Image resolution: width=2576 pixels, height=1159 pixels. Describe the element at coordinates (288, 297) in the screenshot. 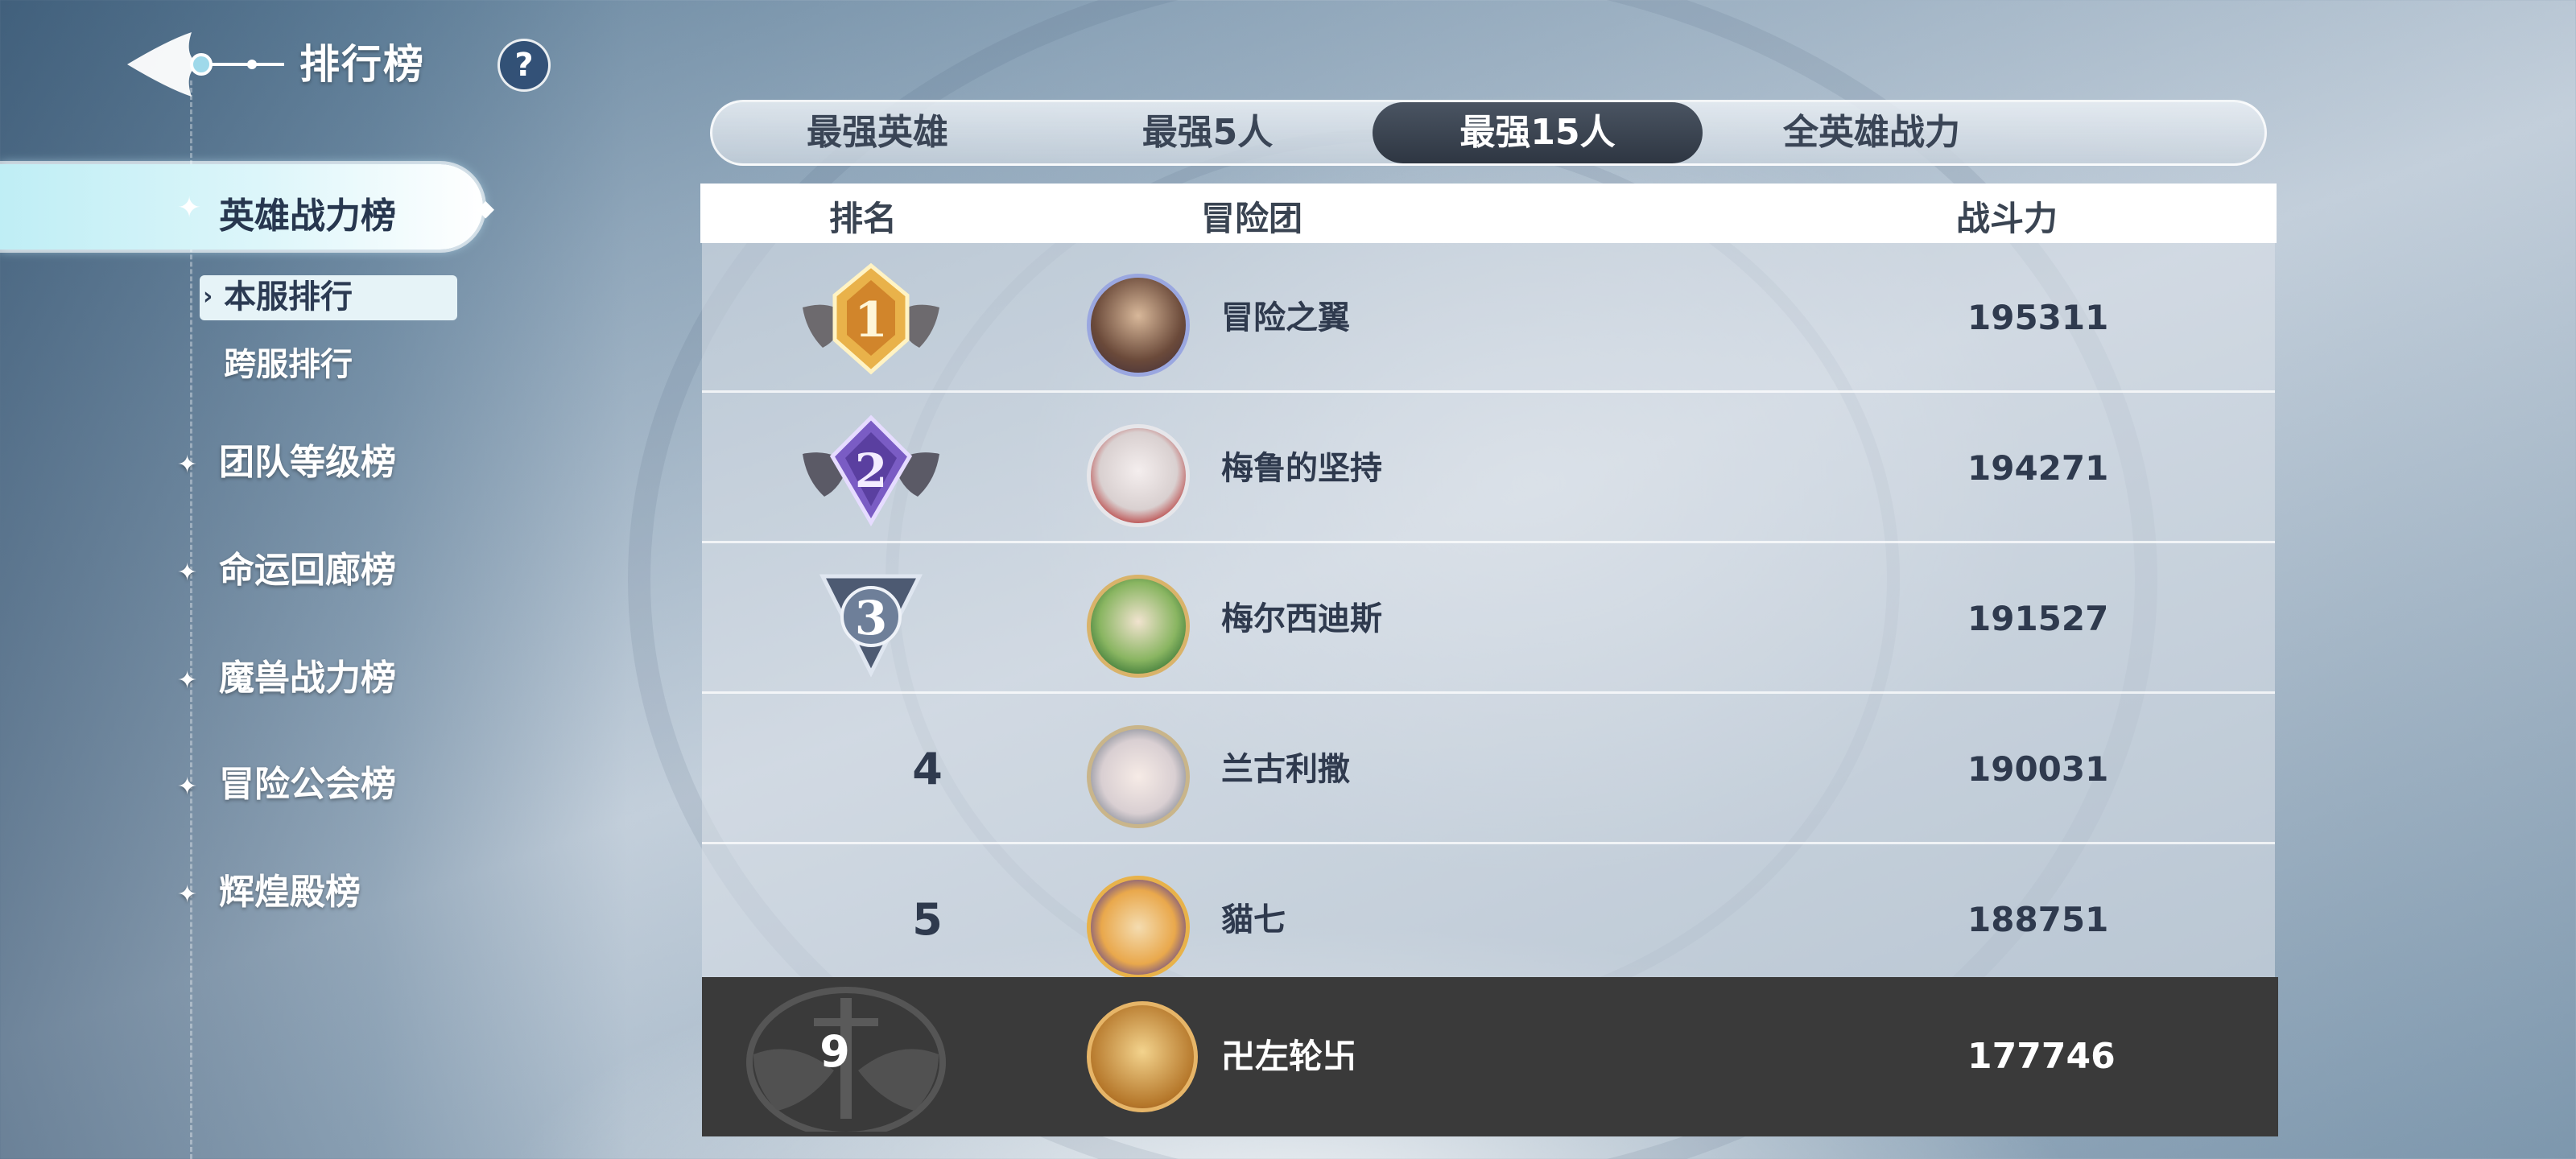

I see `subtab-label: 本服排行` at that location.